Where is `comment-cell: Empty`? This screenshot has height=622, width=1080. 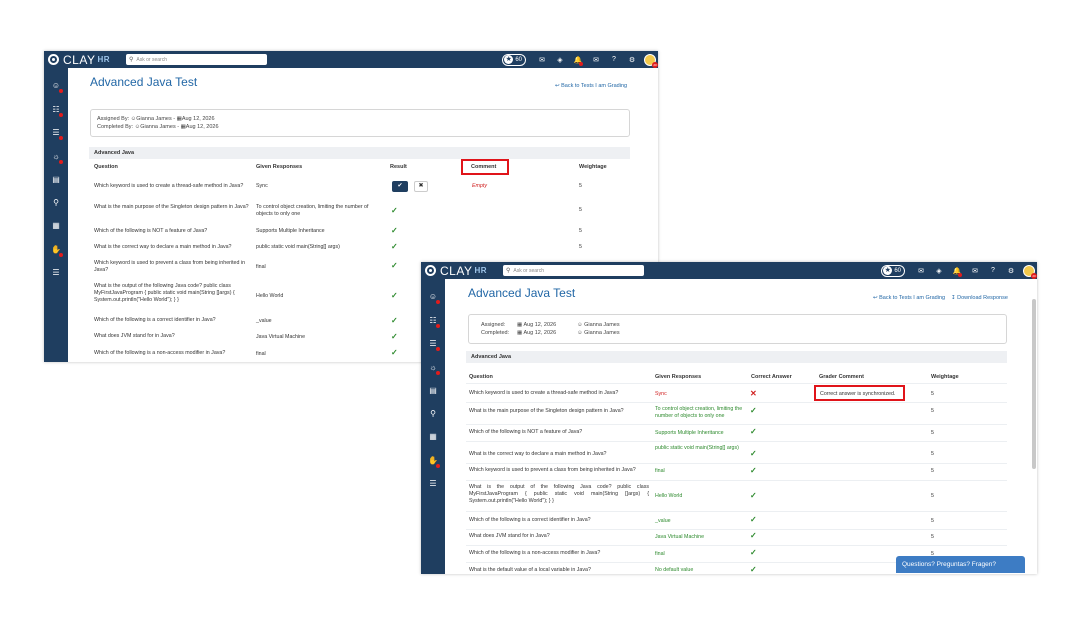 comment-cell: Empty is located at coordinates (479, 186).